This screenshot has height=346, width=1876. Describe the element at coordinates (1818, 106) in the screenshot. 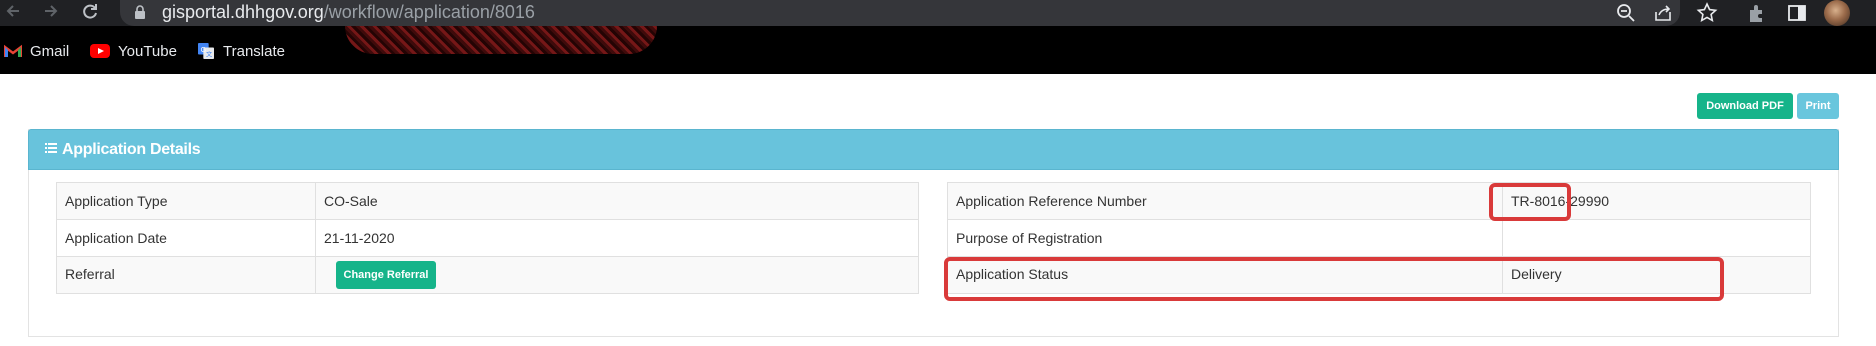

I see `print-button: Print` at that location.